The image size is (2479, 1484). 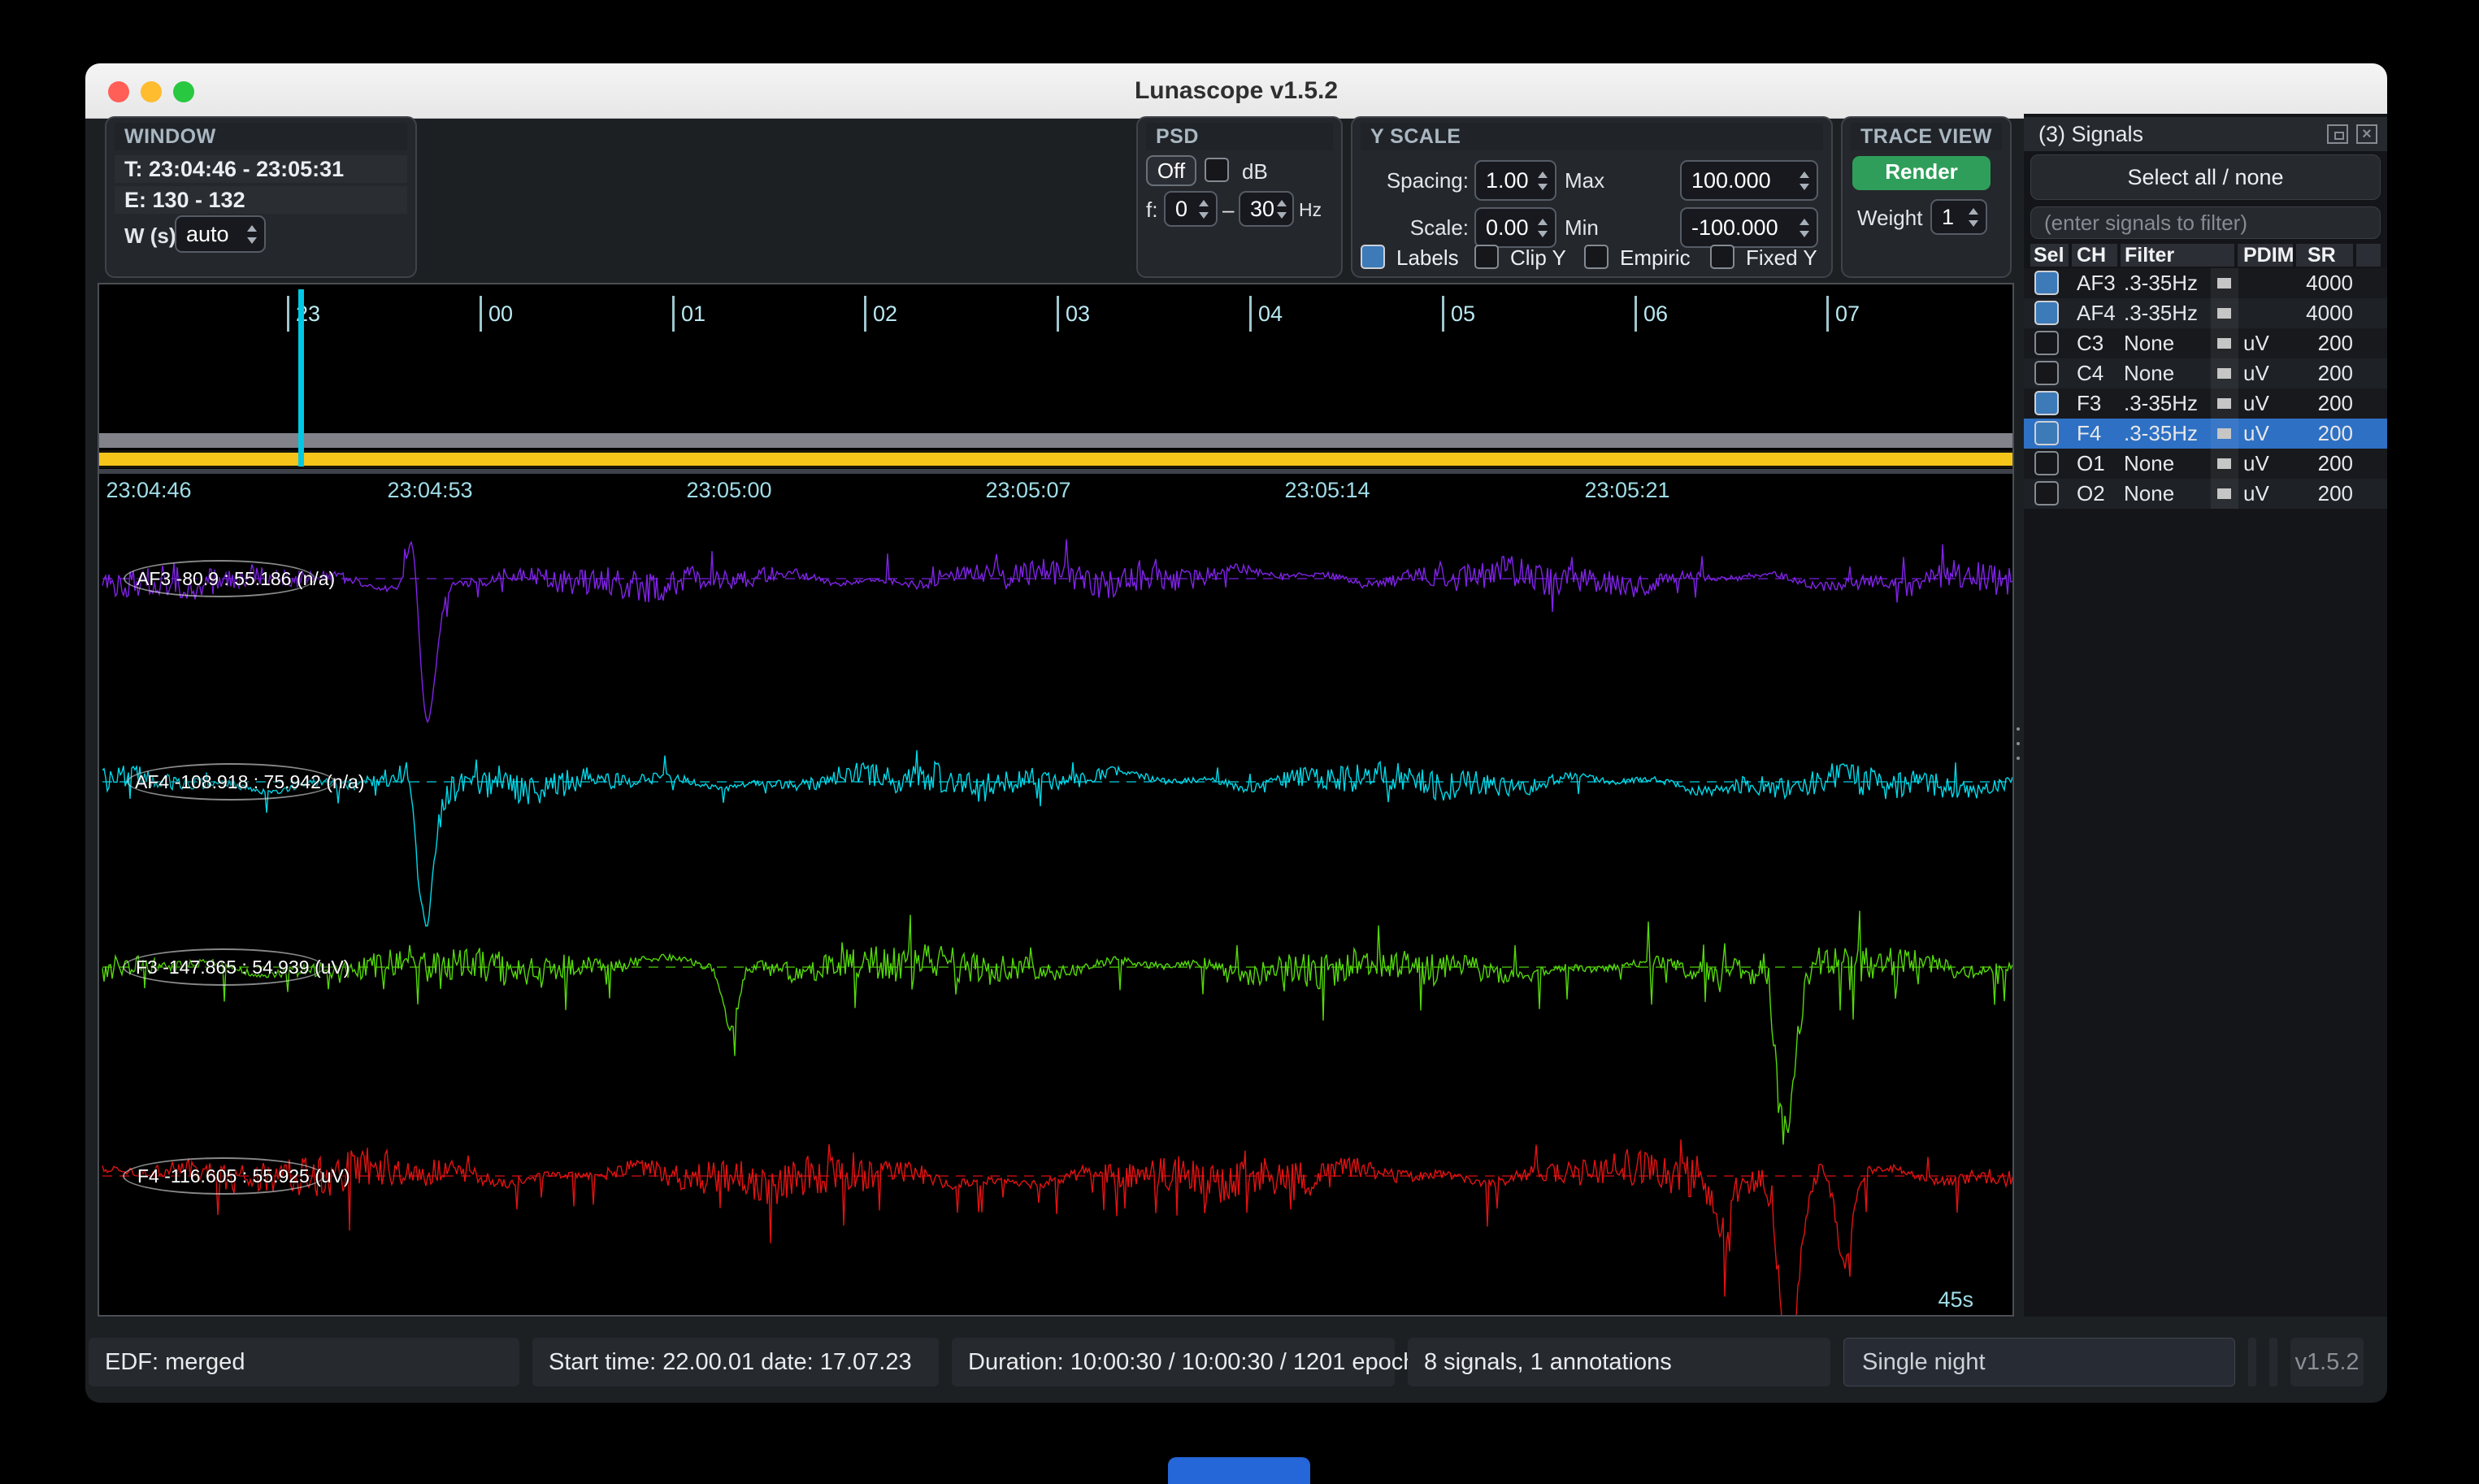 What do you see at coordinates (2366, 134) in the screenshot?
I see `close-panel-icon: ×` at bounding box center [2366, 134].